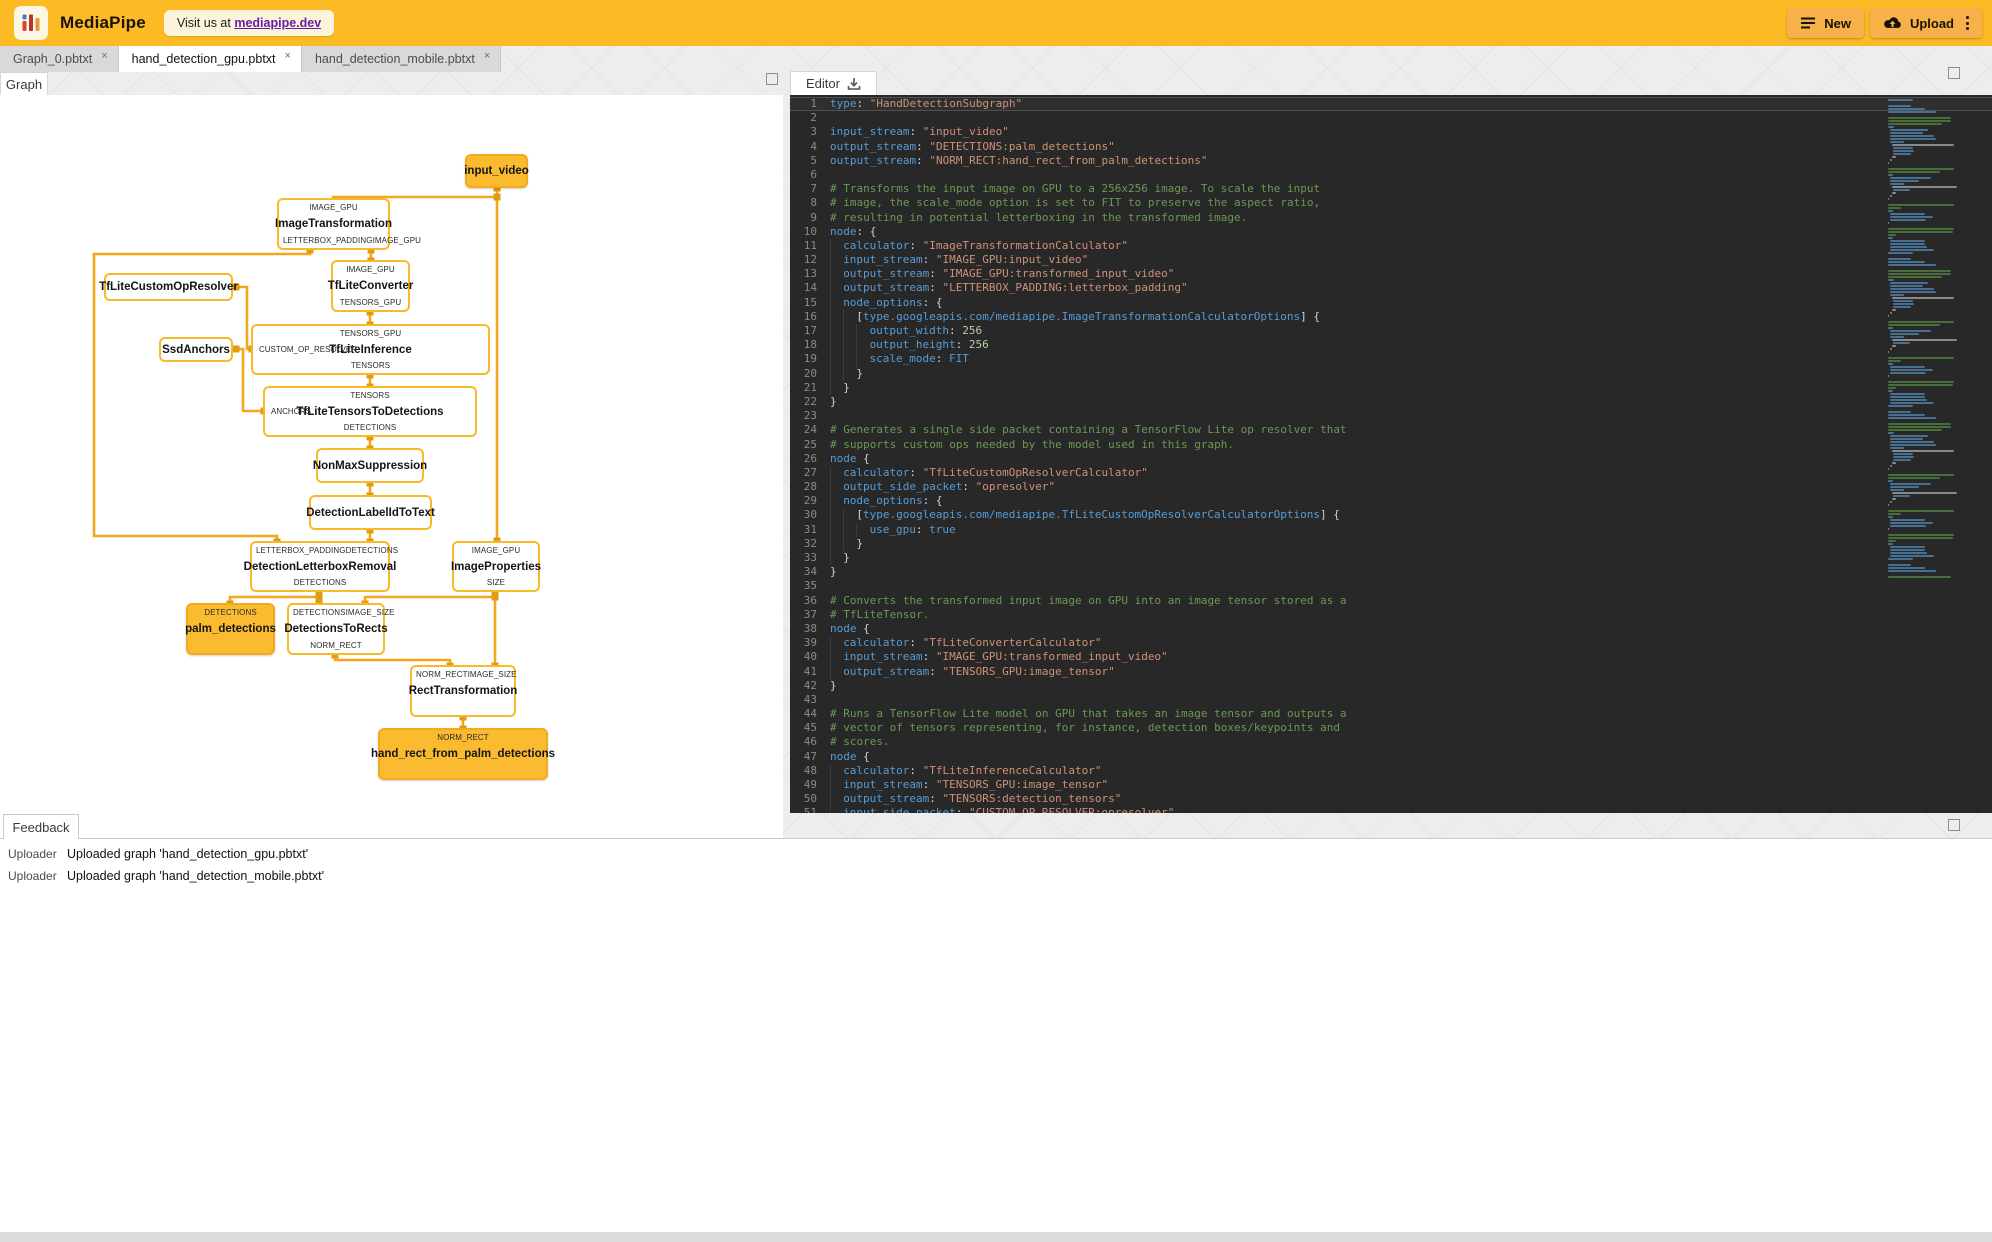 This screenshot has width=1992, height=1242. I want to click on line-number: 25, so click(810, 444).